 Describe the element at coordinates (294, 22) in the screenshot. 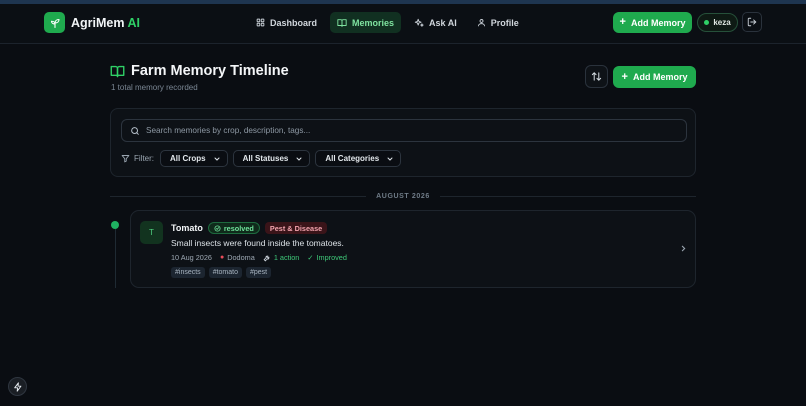

I see `nav-dashboard-label: Dashboard` at that location.